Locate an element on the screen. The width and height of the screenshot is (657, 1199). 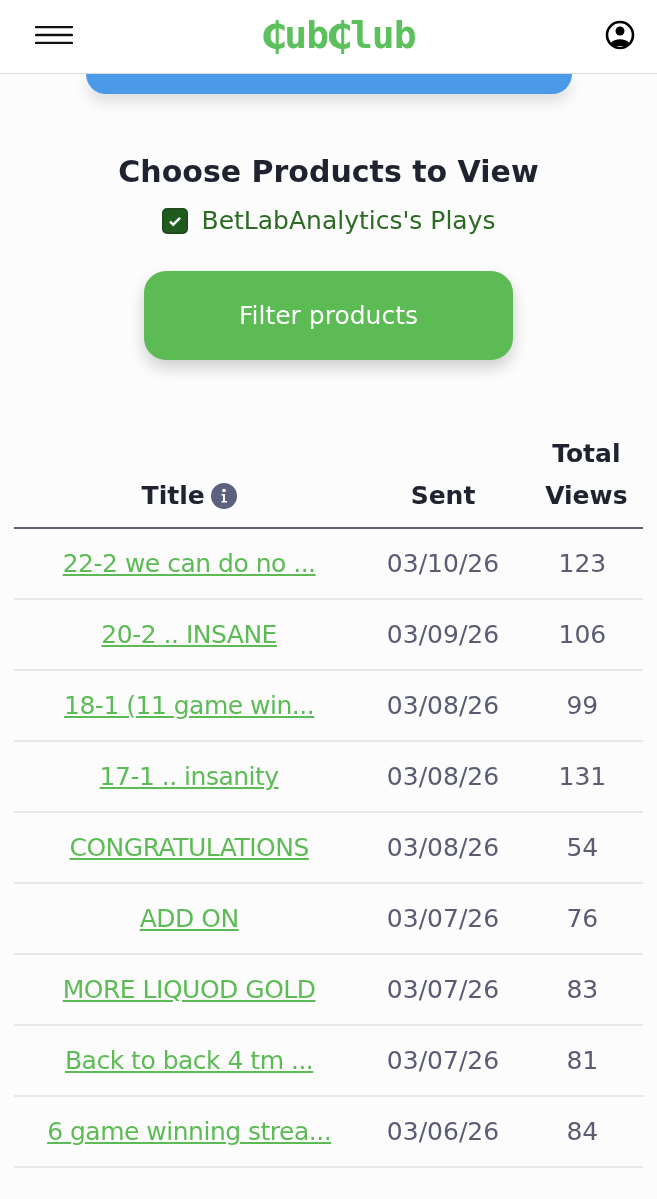
account-icon is located at coordinates (620, 34).